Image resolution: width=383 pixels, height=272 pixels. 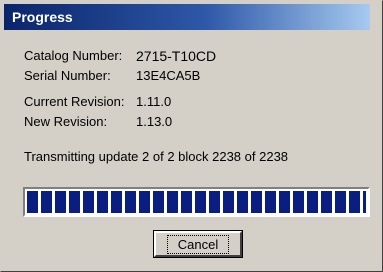 I want to click on new-revision-label: New Revision:, so click(x=66, y=121).